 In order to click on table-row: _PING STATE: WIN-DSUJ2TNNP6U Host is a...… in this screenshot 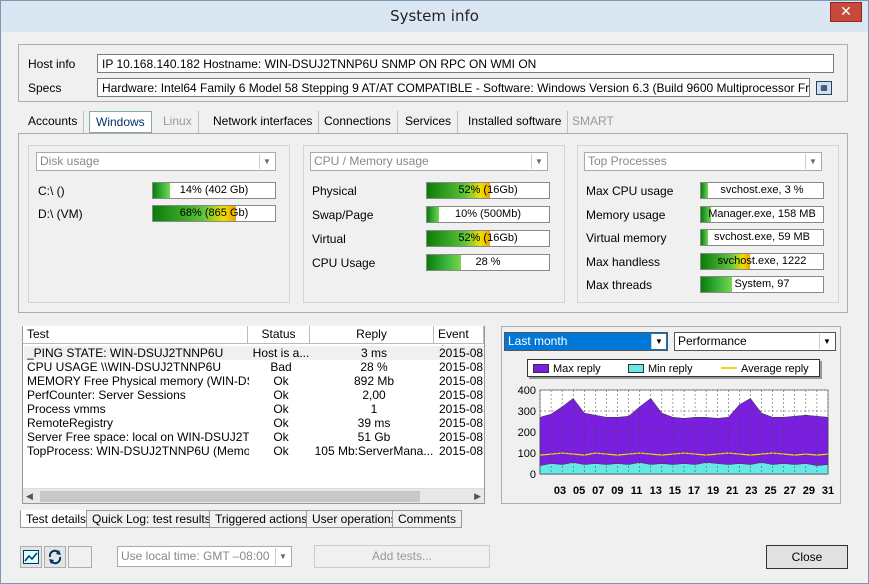, I will do `click(254, 353)`.